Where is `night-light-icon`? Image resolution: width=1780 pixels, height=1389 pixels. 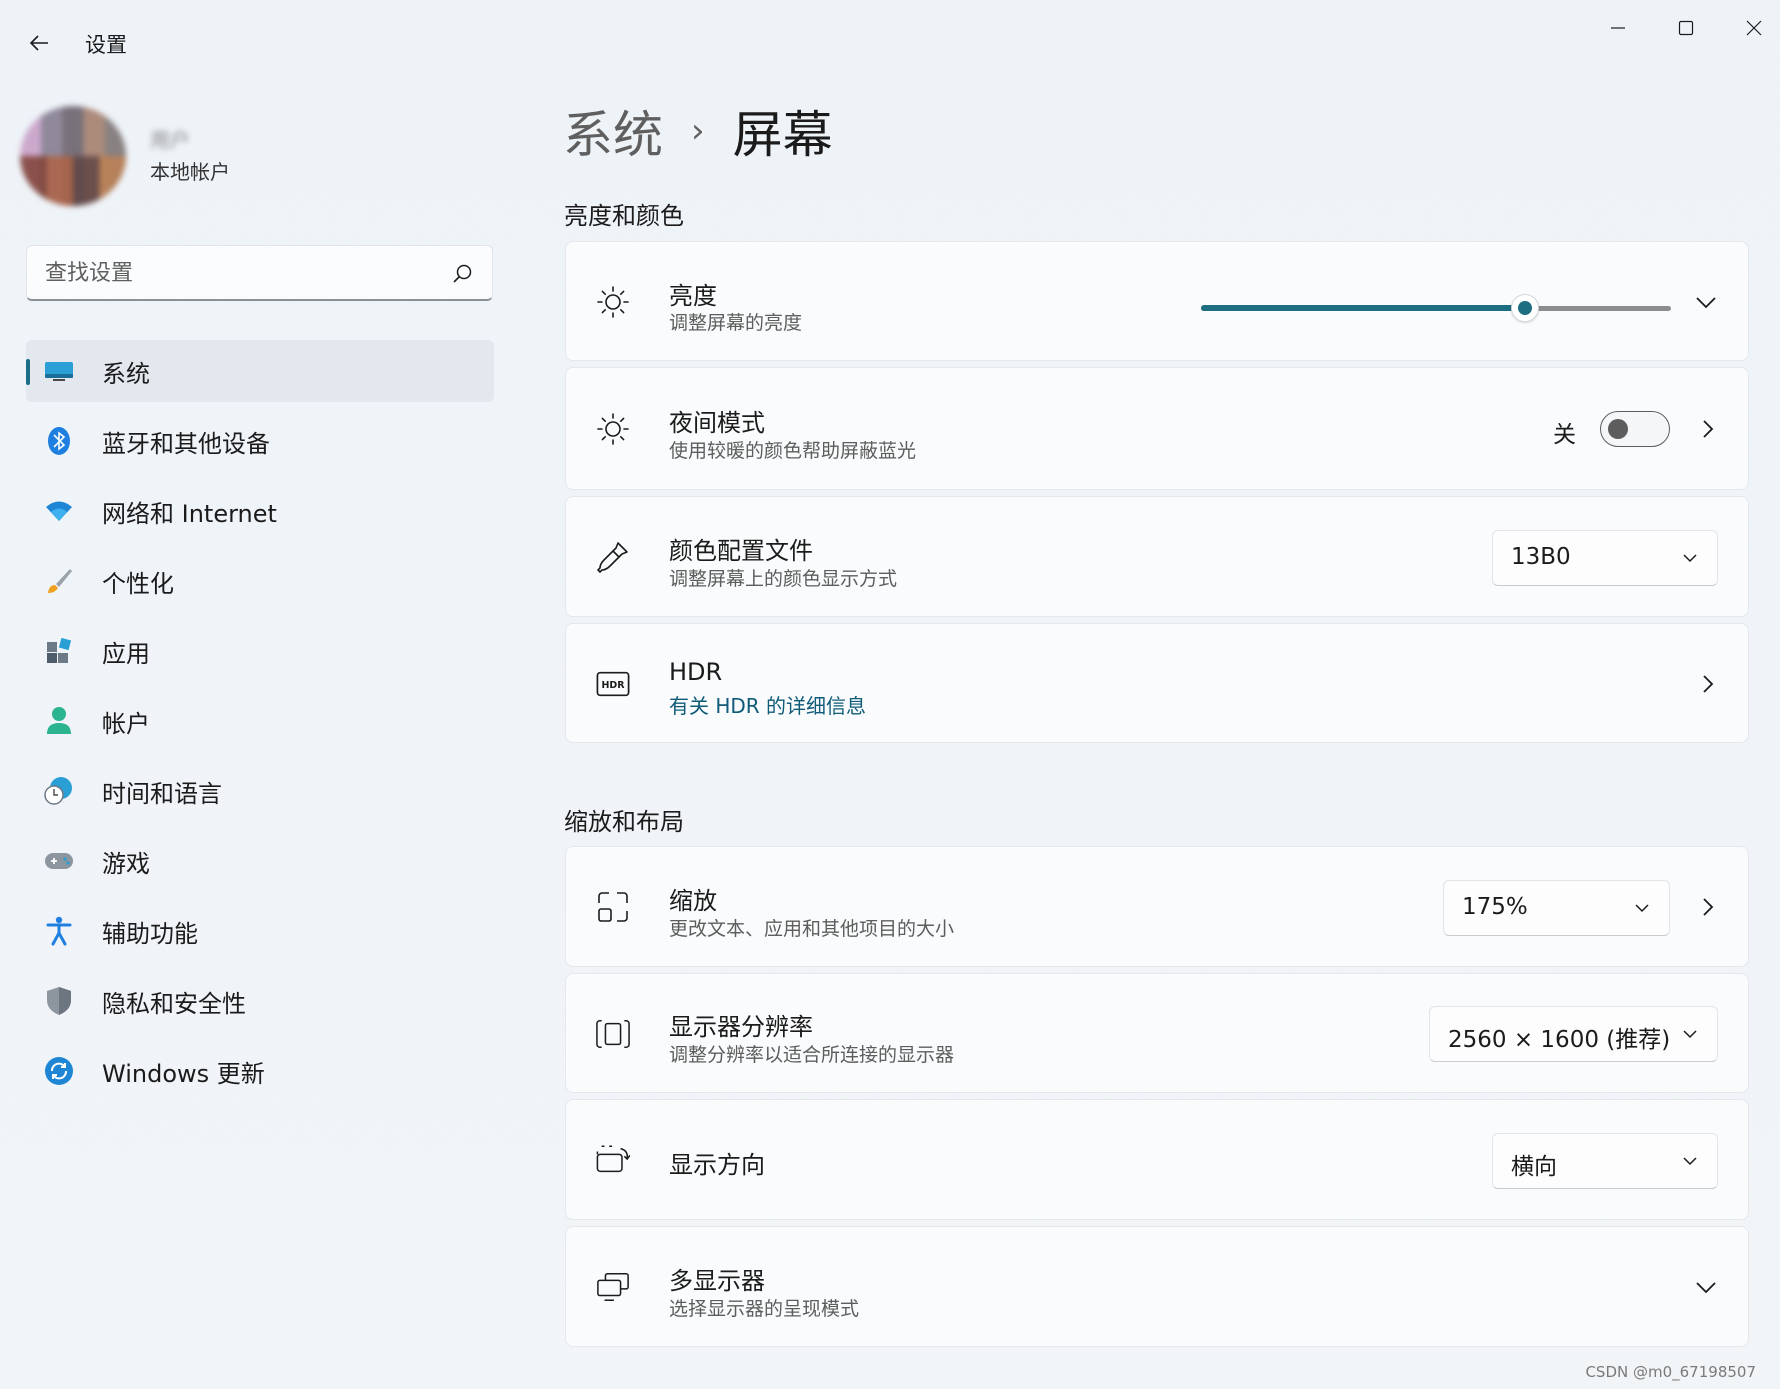
night-light-icon is located at coordinates (613, 429).